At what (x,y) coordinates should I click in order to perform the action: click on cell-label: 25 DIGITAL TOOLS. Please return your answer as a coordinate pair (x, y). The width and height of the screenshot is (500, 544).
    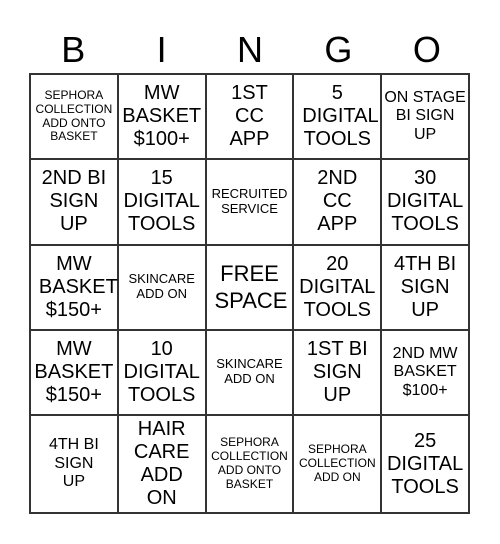
    Looking at the image, I should click on (425, 463).